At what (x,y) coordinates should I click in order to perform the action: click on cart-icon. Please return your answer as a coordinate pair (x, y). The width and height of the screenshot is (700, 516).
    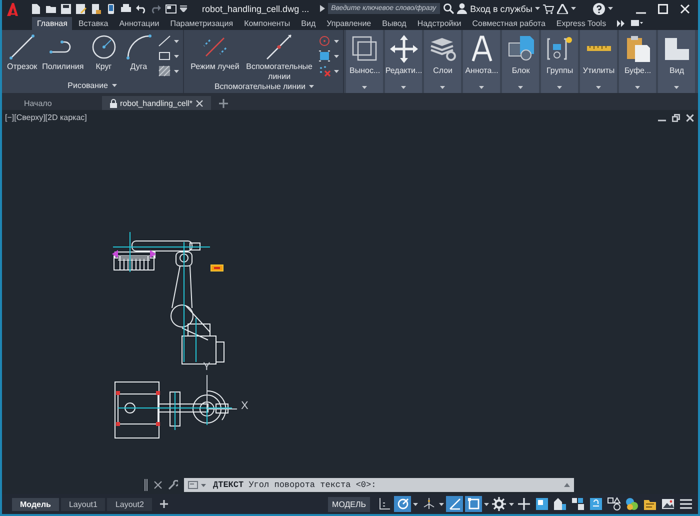
    Looking at the image, I should click on (548, 9).